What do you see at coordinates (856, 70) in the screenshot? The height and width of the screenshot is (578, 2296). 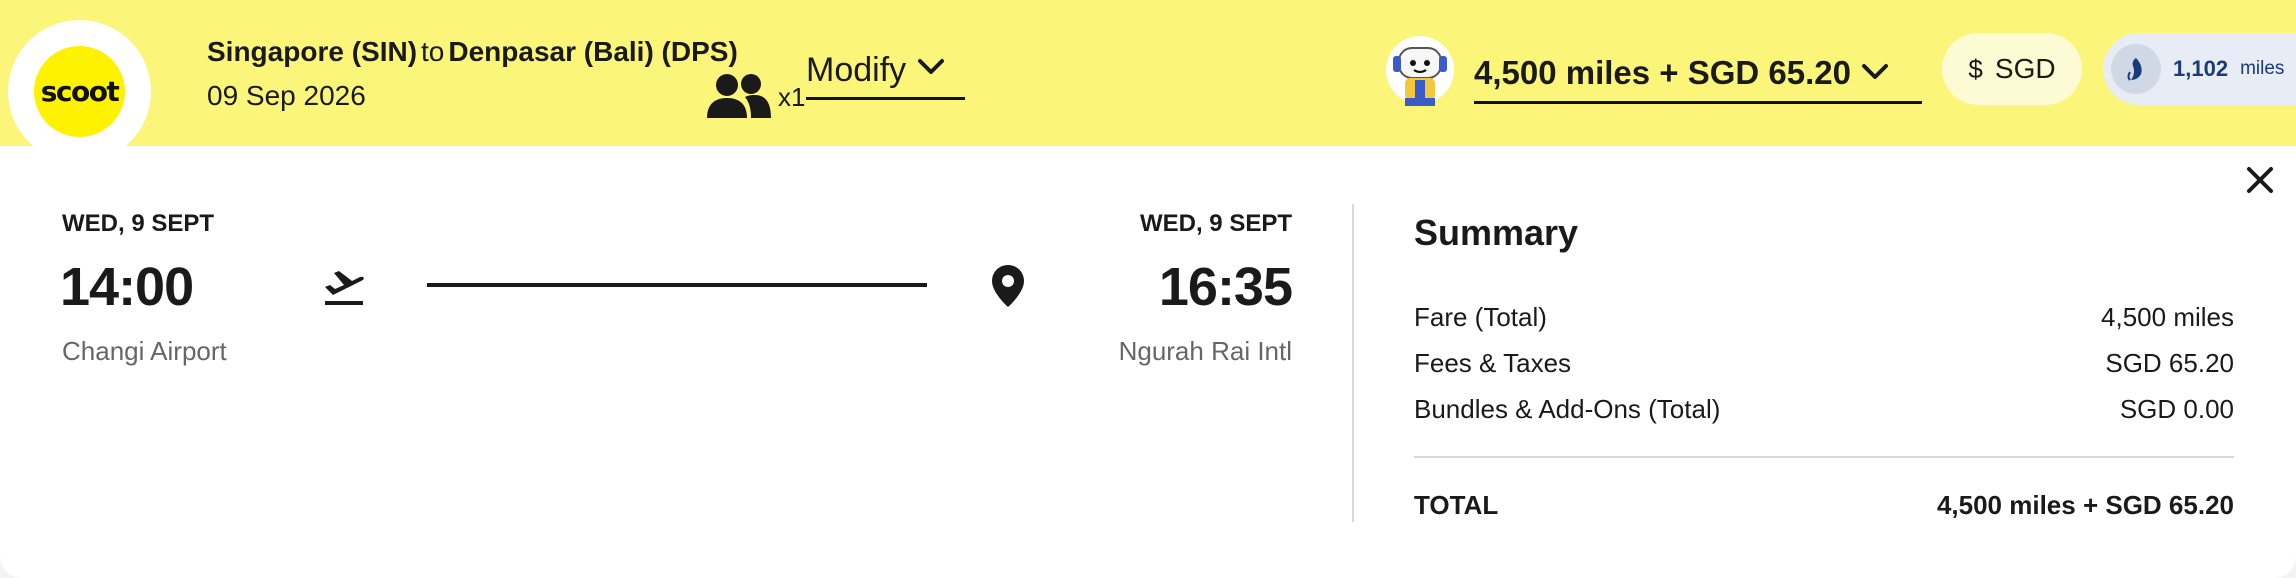 I see `modify-label: Modify` at bounding box center [856, 70].